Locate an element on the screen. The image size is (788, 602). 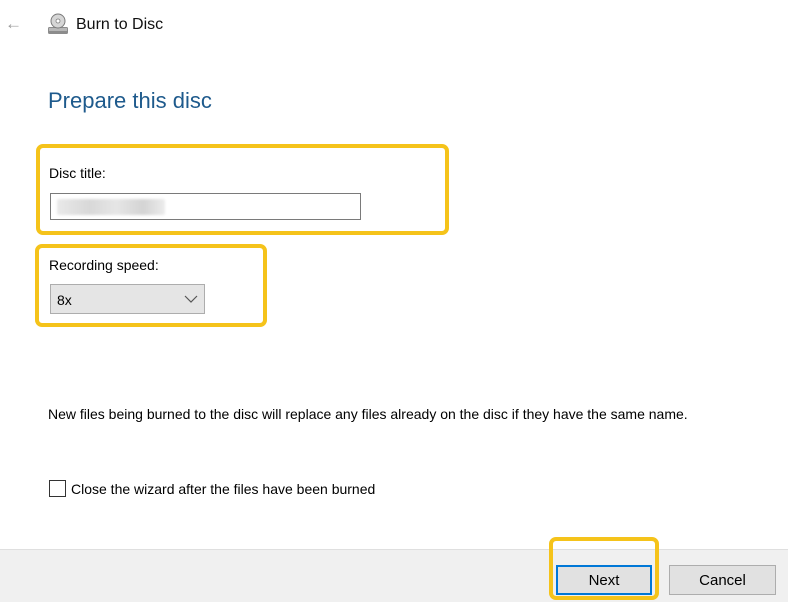
back-arrow-icon: ← is located at coordinates (13, 24).